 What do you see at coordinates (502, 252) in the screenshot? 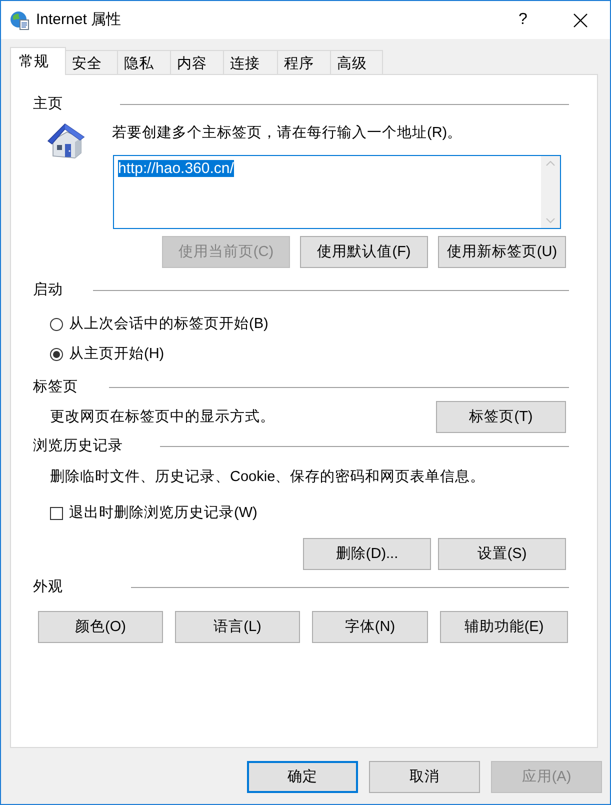
I see `home-page-button: 使用新标签页(U)` at bounding box center [502, 252].